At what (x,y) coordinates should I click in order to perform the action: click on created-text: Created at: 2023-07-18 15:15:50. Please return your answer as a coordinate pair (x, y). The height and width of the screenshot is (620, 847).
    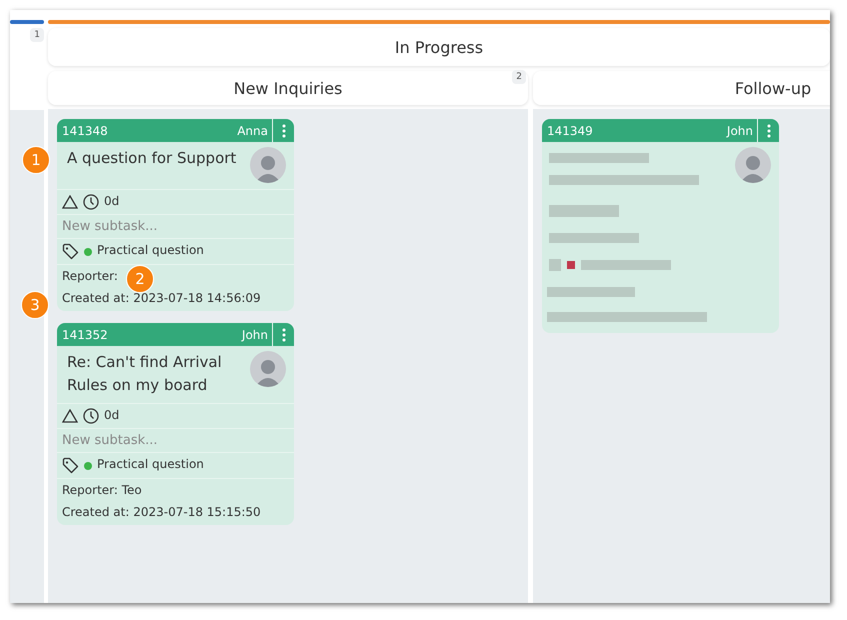
    Looking at the image, I should click on (161, 512).